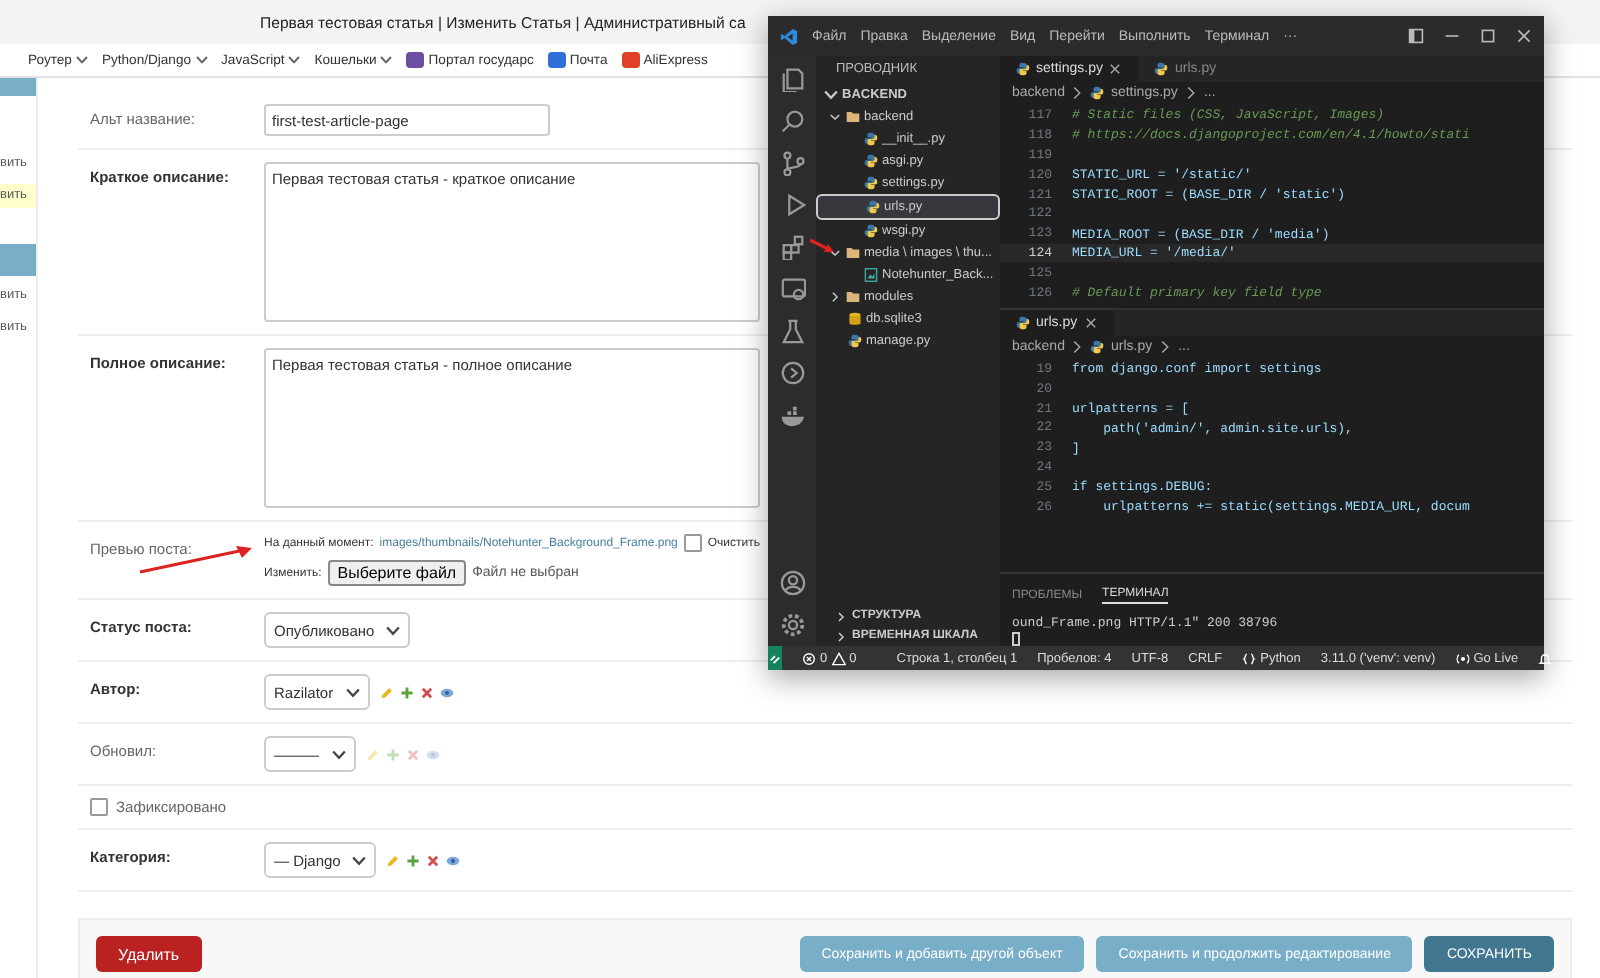 The width and height of the screenshot is (1600, 978). What do you see at coordinates (792, 79) in the screenshot?
I see `files-icon` at bounding box center [792, 79].